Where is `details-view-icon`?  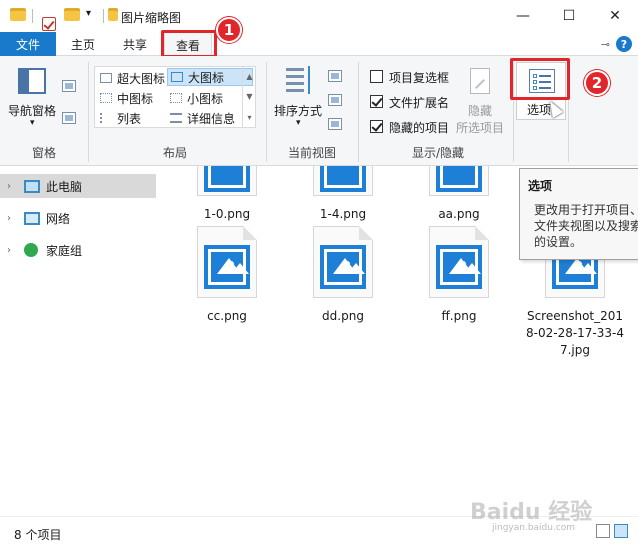 details-view-icon is located at coordinates (603, 531).